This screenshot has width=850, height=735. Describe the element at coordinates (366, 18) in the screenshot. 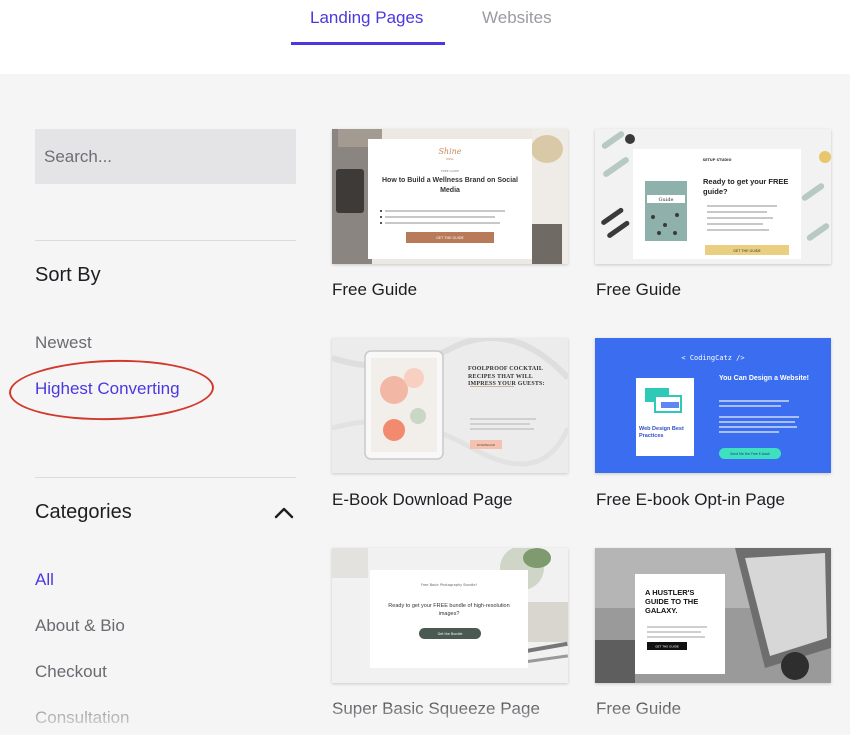

I see `tab-landing-pages: Landing Pages` at that location.